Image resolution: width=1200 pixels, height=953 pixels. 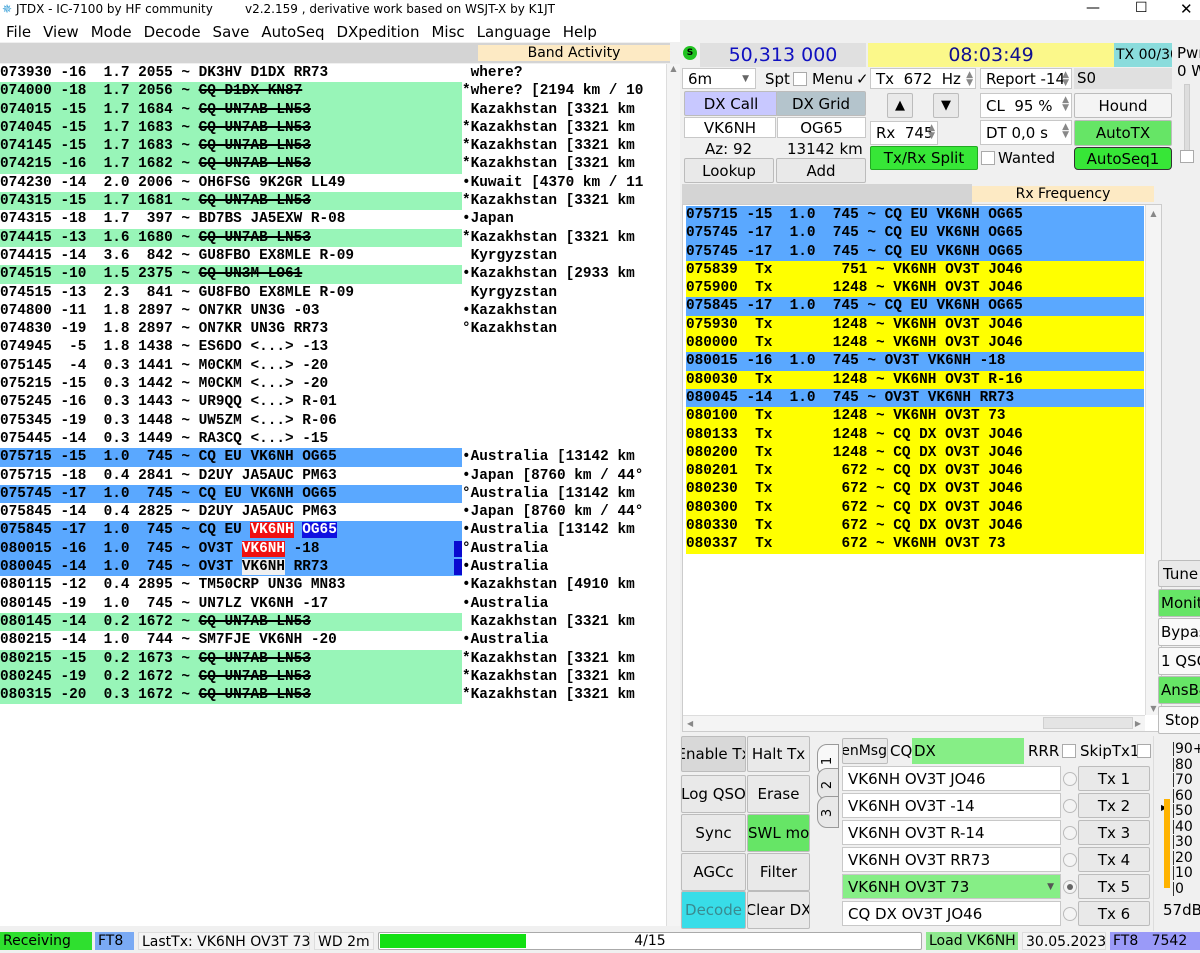 I want to click on tune-button: Tune, so click(x=1179, y=573).